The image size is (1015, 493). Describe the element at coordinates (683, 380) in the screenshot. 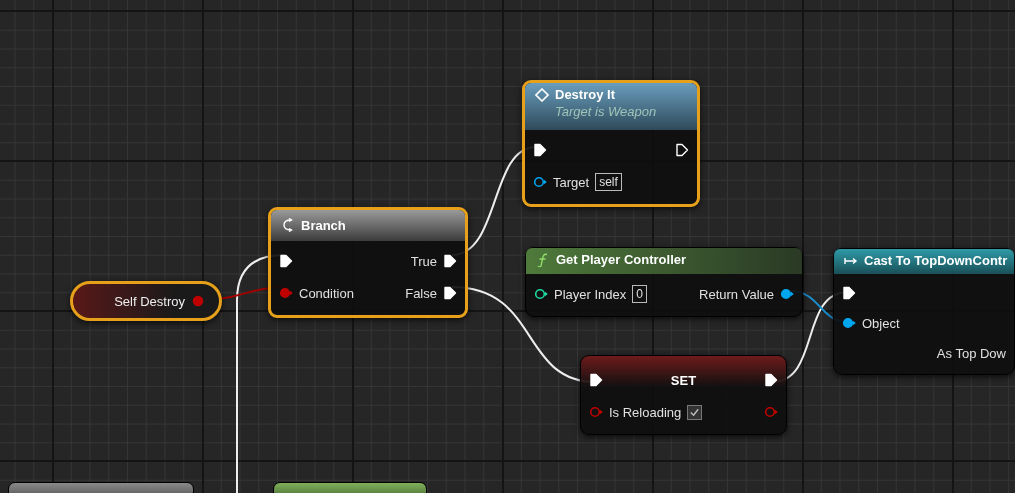

I see `node-title: SET` at that location.